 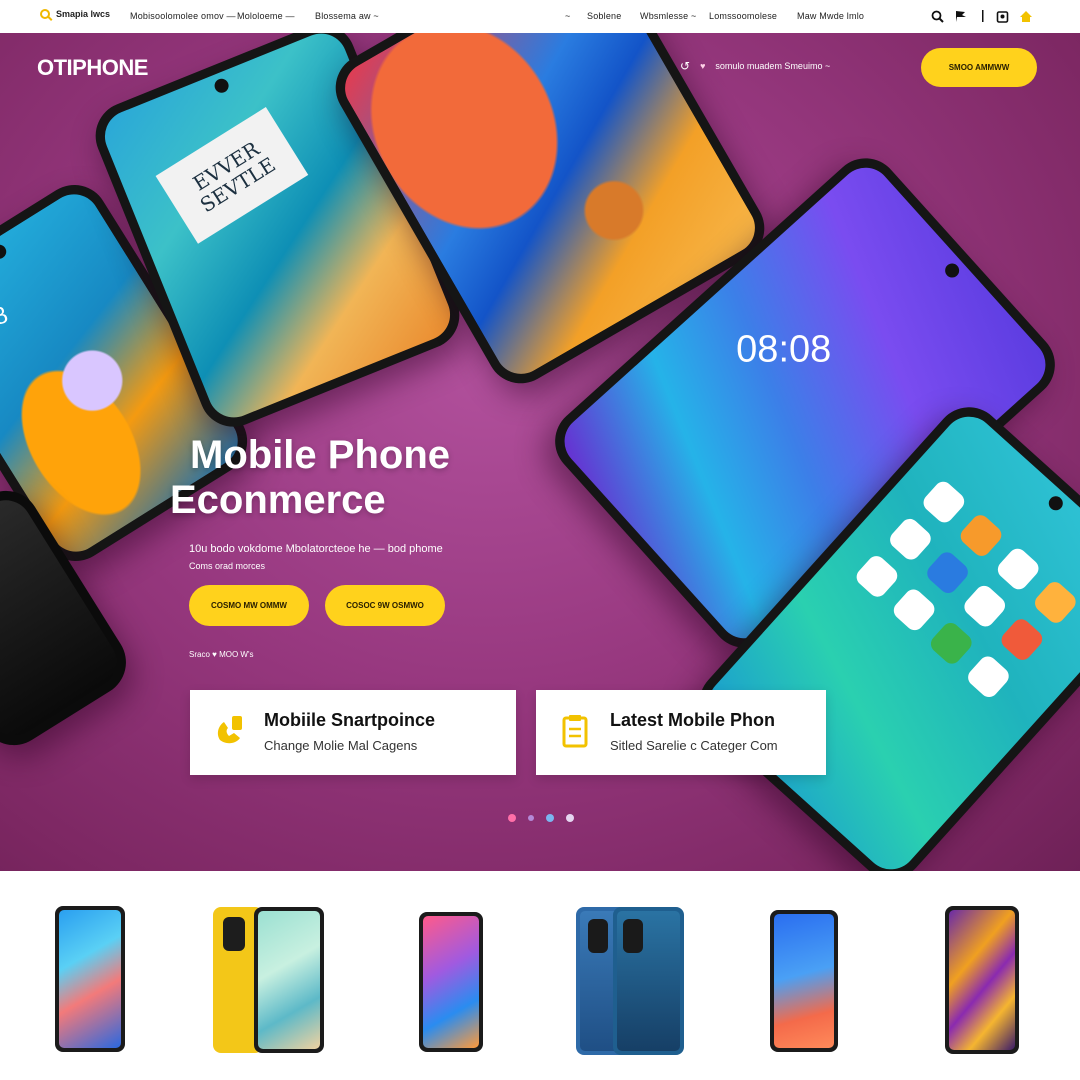 What do you see at coordinates (784, 349) in the screenshot?
I see `phone-clock-2: 08:08` at bounding box center [784, 349].